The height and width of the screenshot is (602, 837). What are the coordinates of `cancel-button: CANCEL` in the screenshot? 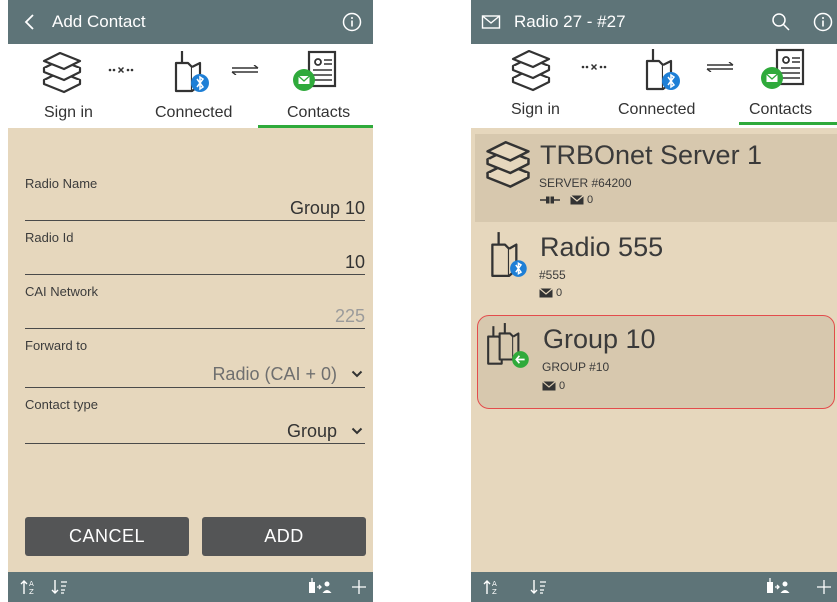 It's located at (107, 536).